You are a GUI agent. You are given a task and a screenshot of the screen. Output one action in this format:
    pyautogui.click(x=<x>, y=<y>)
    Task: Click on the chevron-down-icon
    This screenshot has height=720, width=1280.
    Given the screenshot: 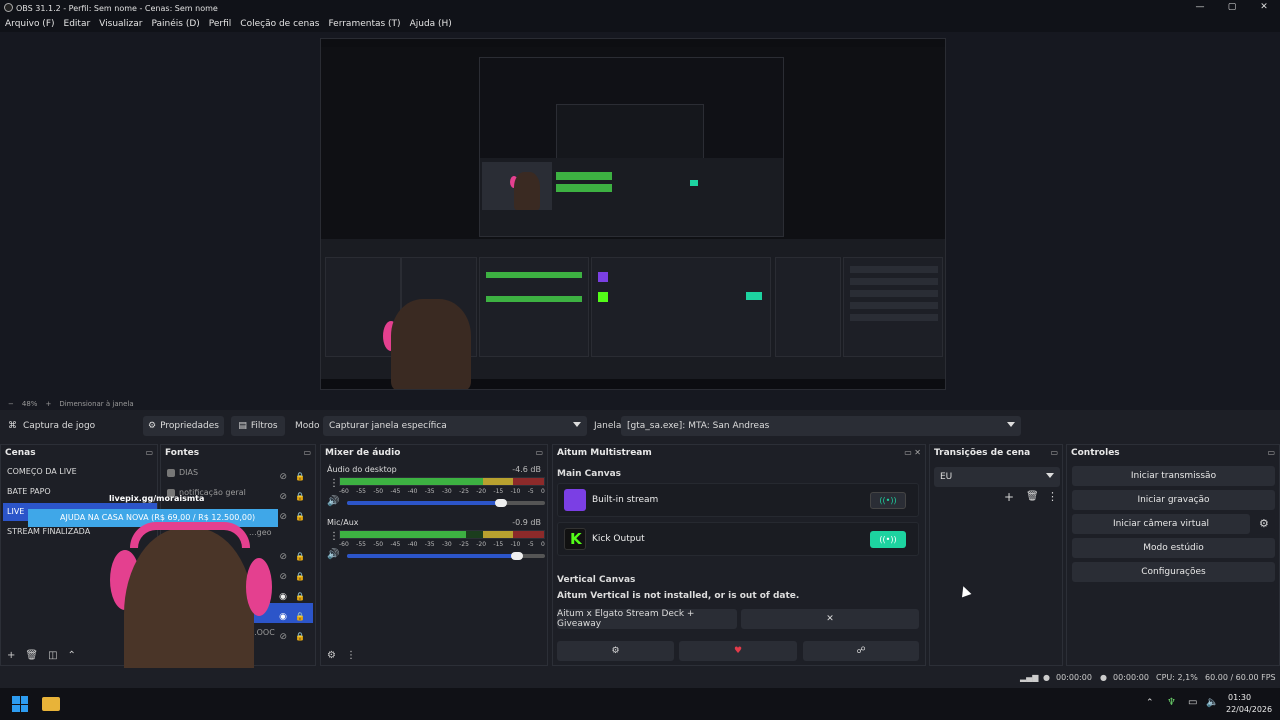 What is the action you would take?
    pyautogui.click(x=577, y=424)
    